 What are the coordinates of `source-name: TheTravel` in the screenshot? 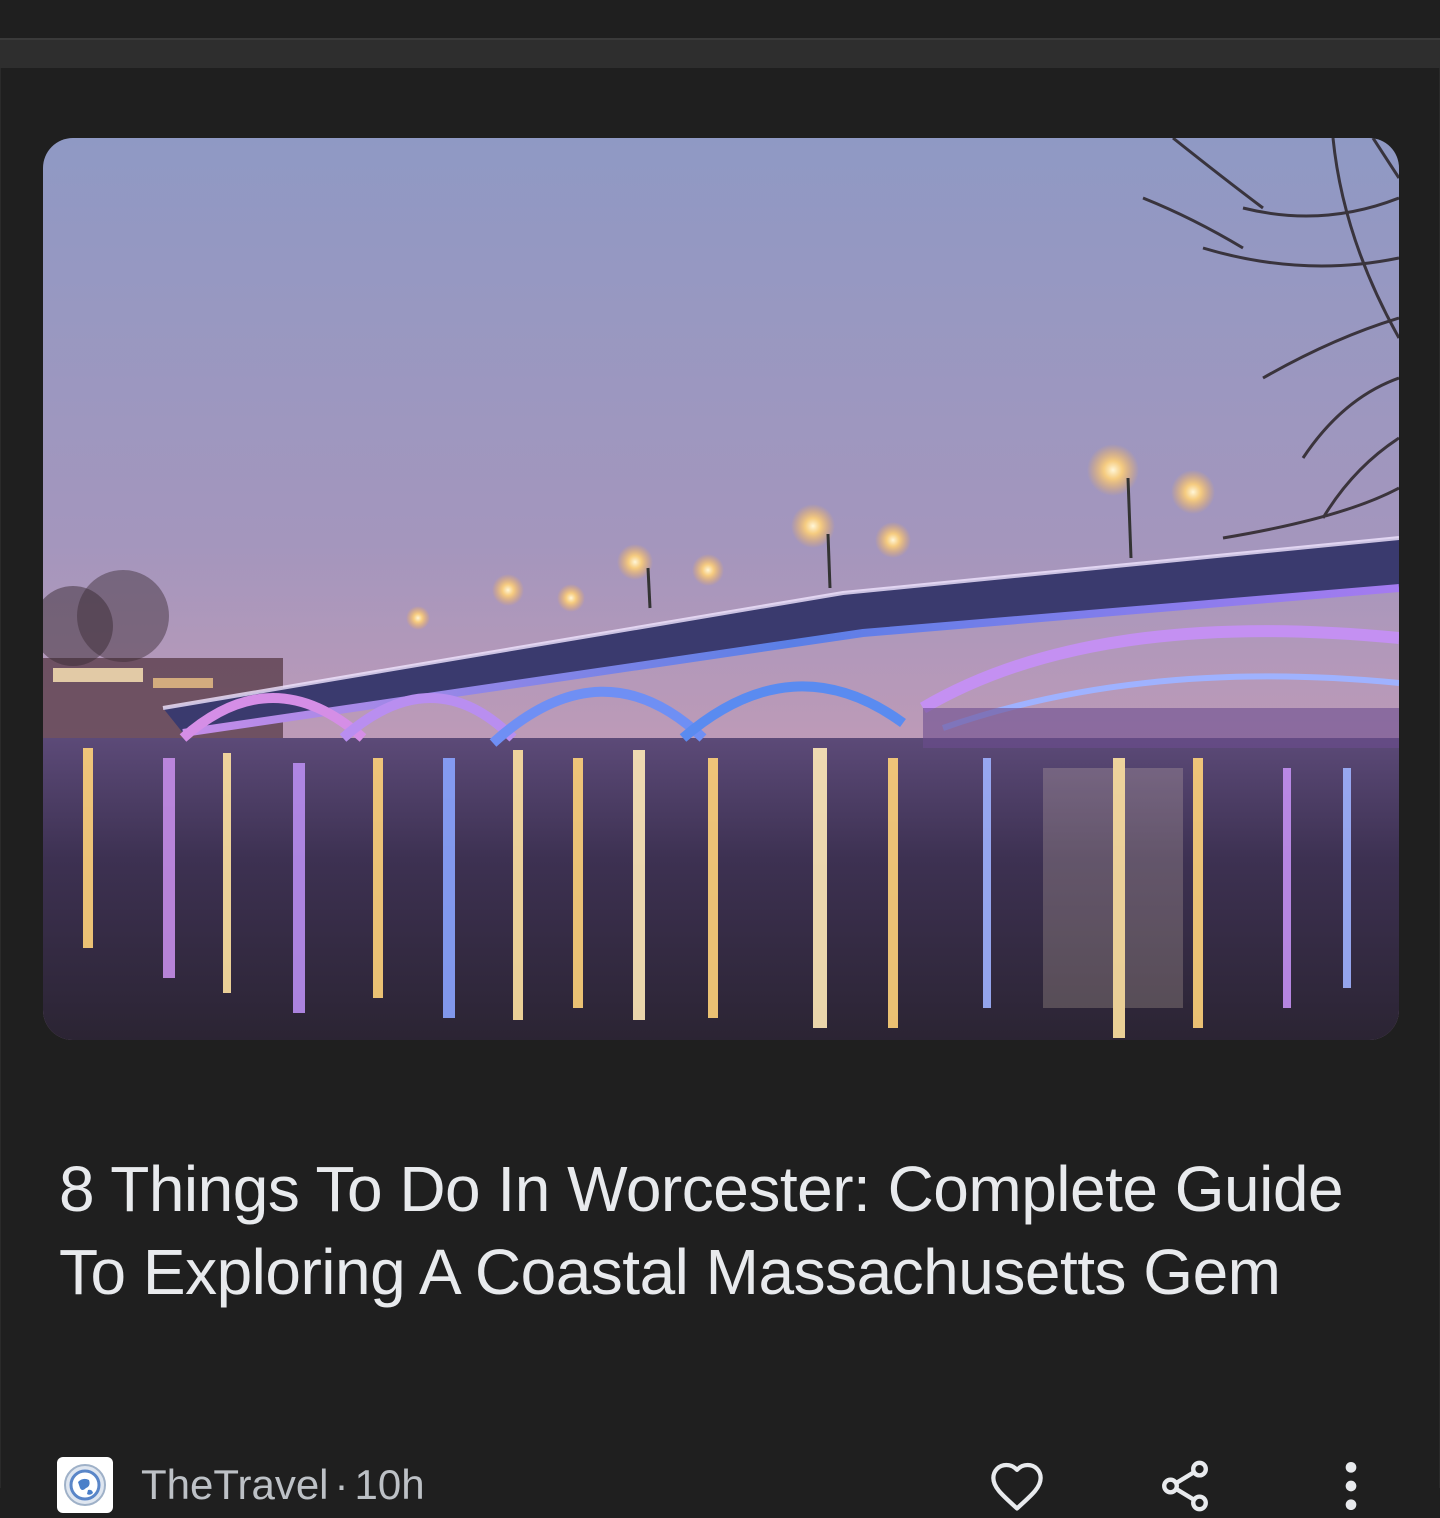 It's located at (235, 1484).